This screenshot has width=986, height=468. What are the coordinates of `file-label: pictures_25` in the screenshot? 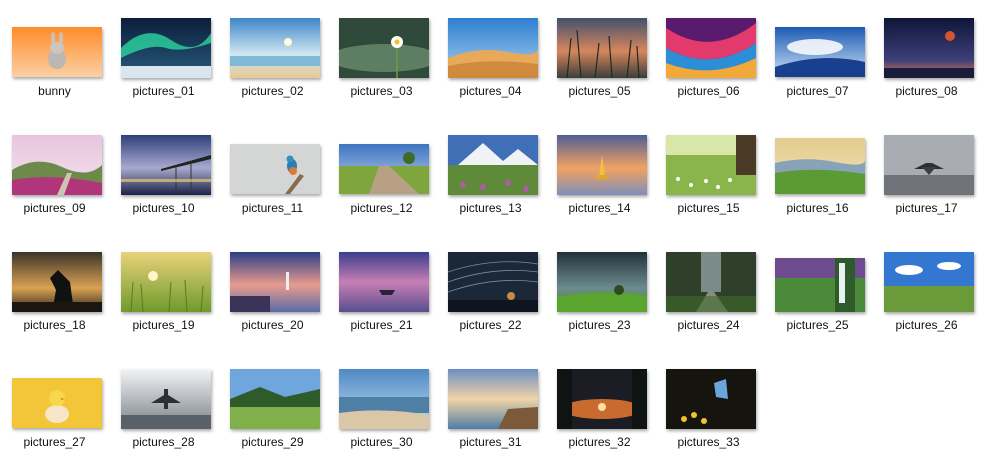 It's located at (817, 325).